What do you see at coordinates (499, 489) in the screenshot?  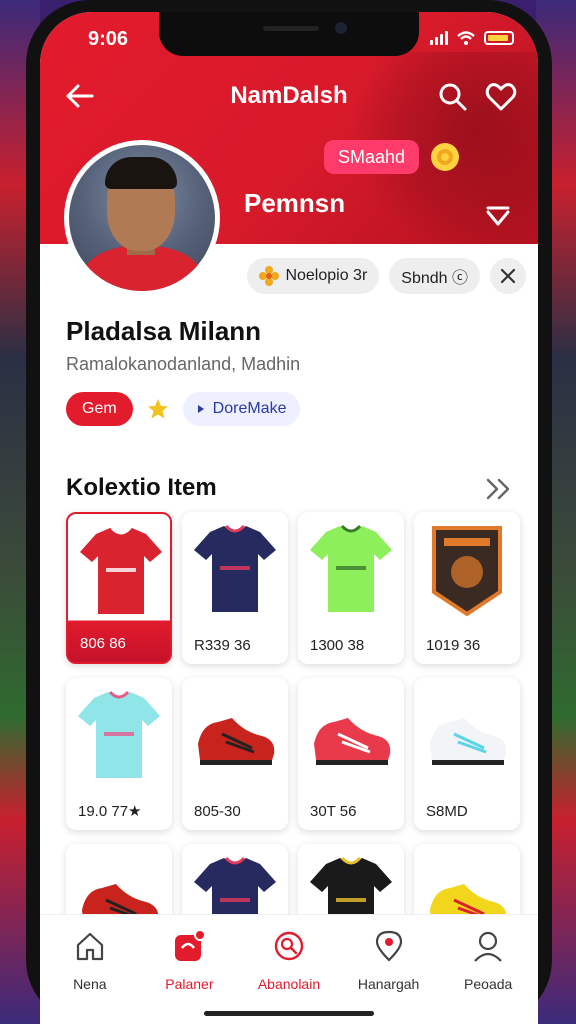 I see `double-chevron-right-icon` at bounding box center [499, 489].